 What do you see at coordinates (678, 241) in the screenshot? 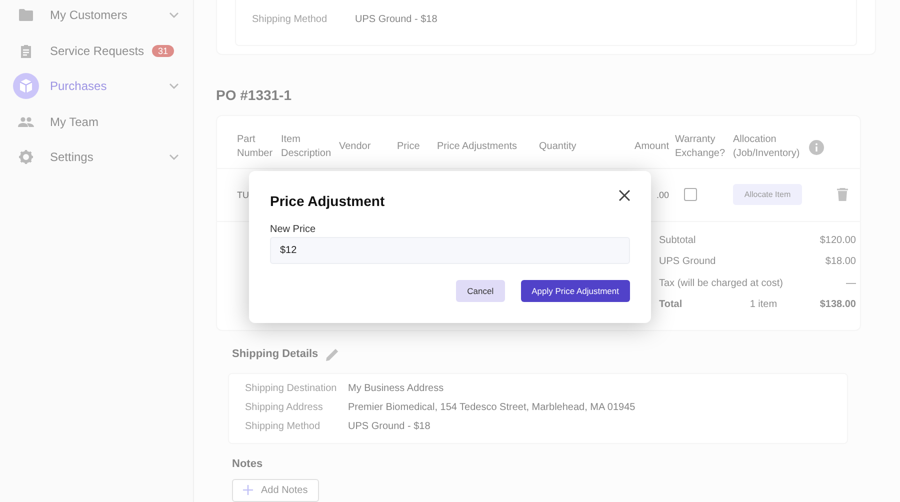
I see `summary-label: Subtotal` at bounding box center [678, 241].